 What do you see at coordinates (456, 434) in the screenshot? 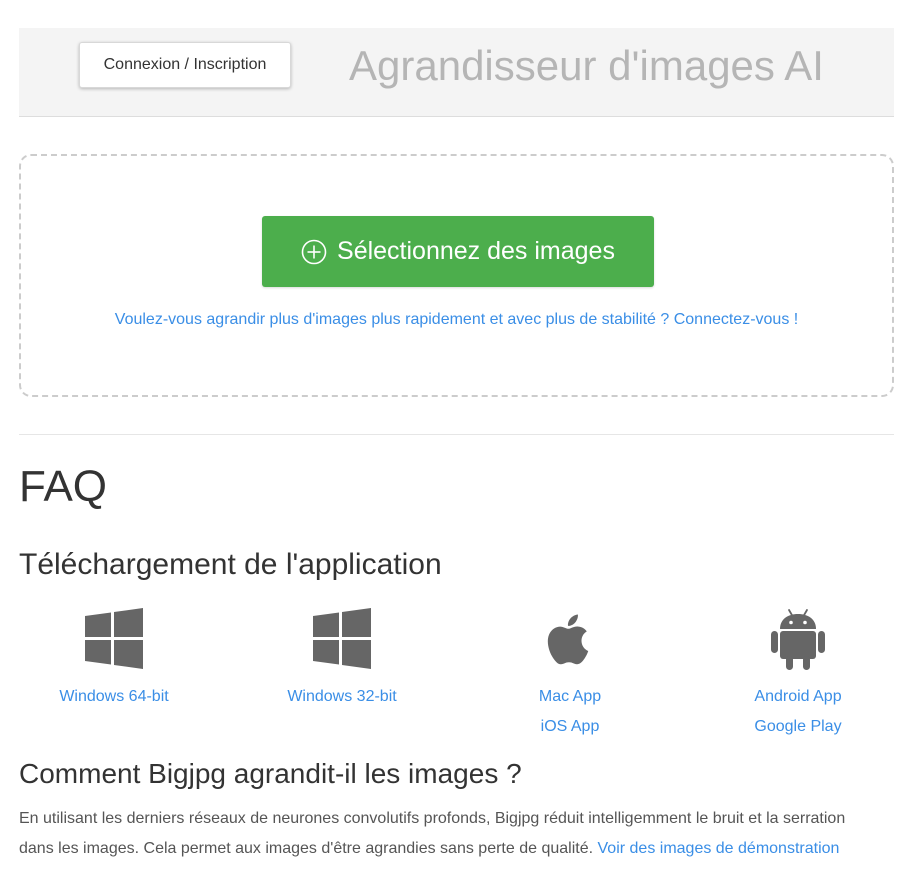
I see `section-divider` at bounding box center [456, 434].